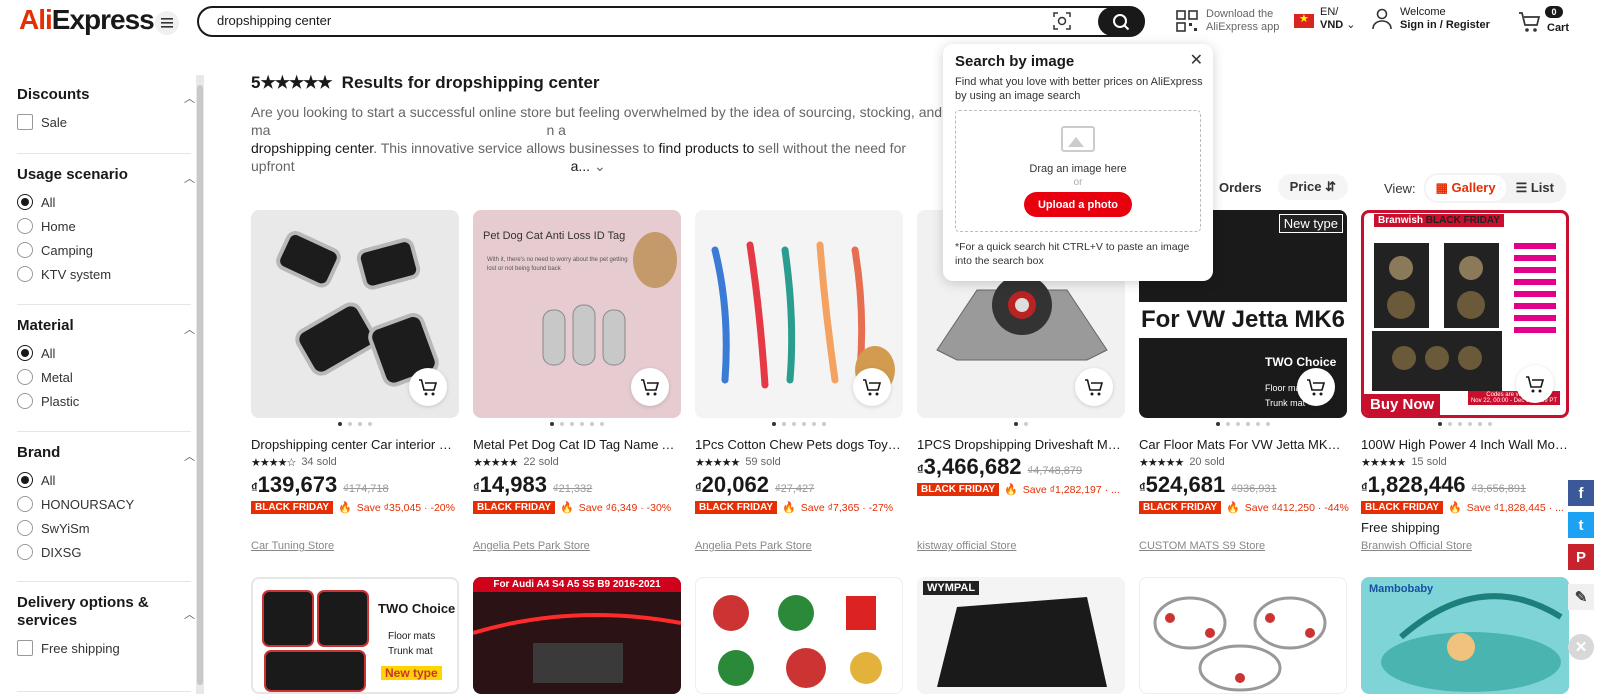  What do you see at coordinates (1078, 204) in the screenshot?
I see `upload-photo-button: Upload a photo` at bounding box center [1078, 204].